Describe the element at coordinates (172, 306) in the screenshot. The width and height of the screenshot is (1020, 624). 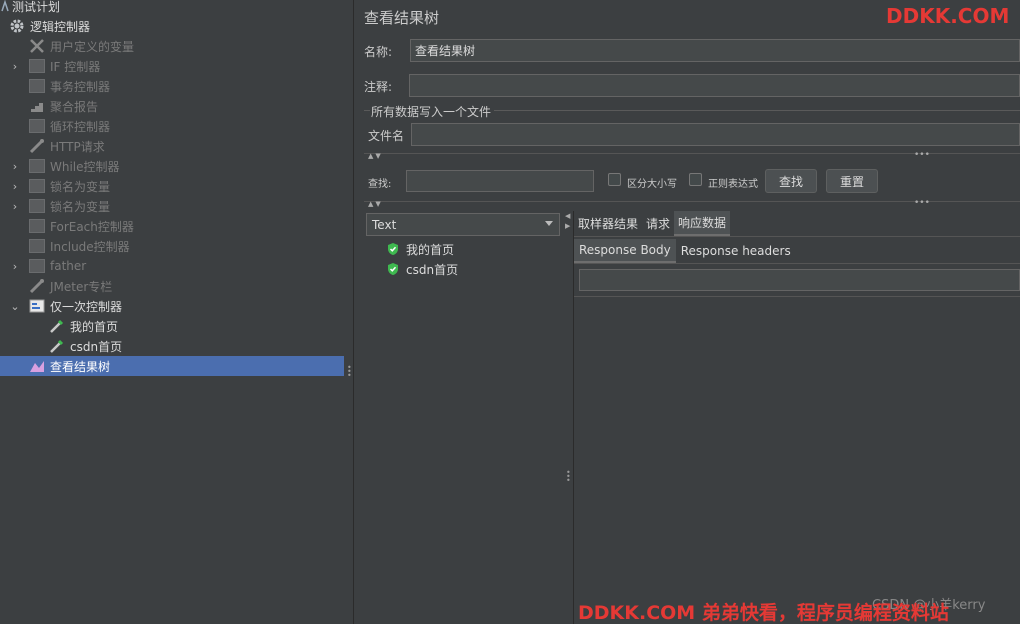
I see `tree-item-once-only-controller: ⌄ 仅一次控制器` at that location.